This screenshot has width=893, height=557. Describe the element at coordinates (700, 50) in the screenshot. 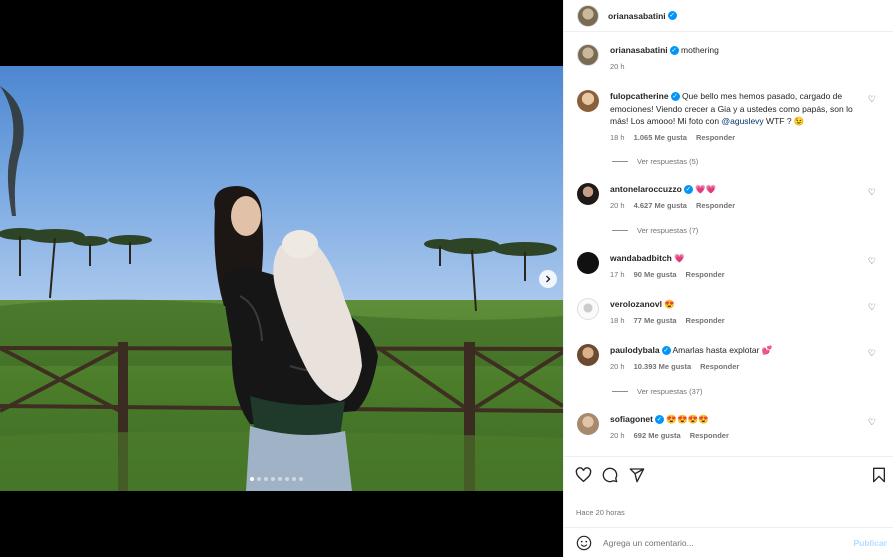

I see `caption-text: mothering` at that location.